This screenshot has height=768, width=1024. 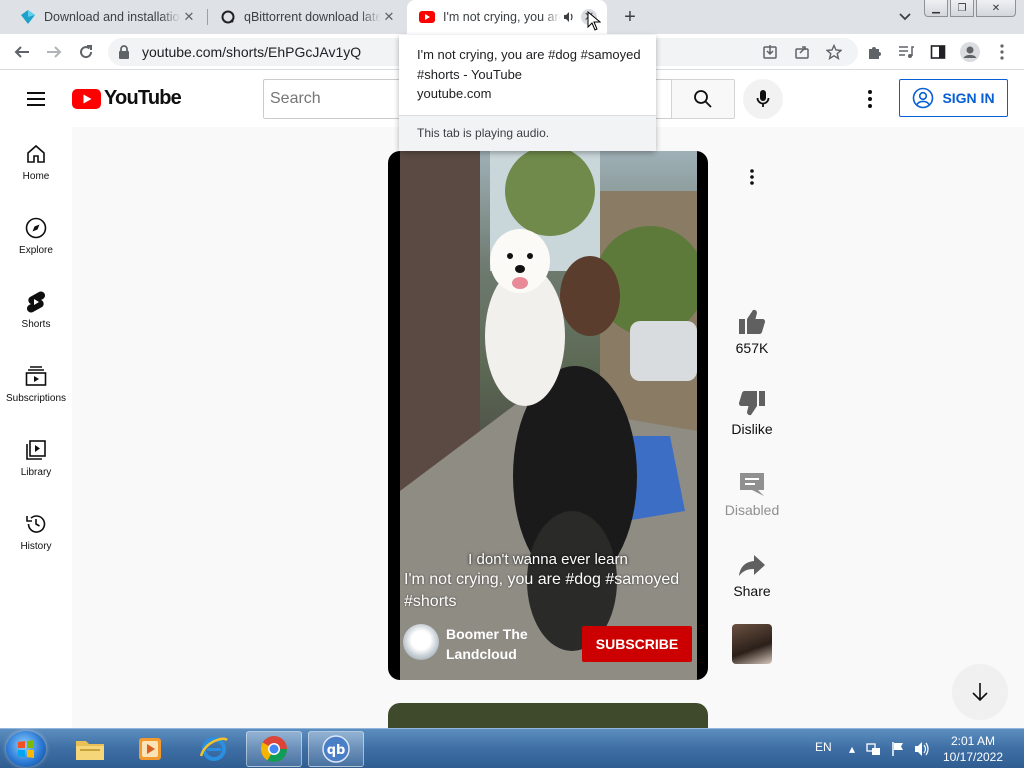 What do you see at coordinates (143, 98) in the screenshot?
I see `logo-text: YouTube` at bounding box center [143, 98].